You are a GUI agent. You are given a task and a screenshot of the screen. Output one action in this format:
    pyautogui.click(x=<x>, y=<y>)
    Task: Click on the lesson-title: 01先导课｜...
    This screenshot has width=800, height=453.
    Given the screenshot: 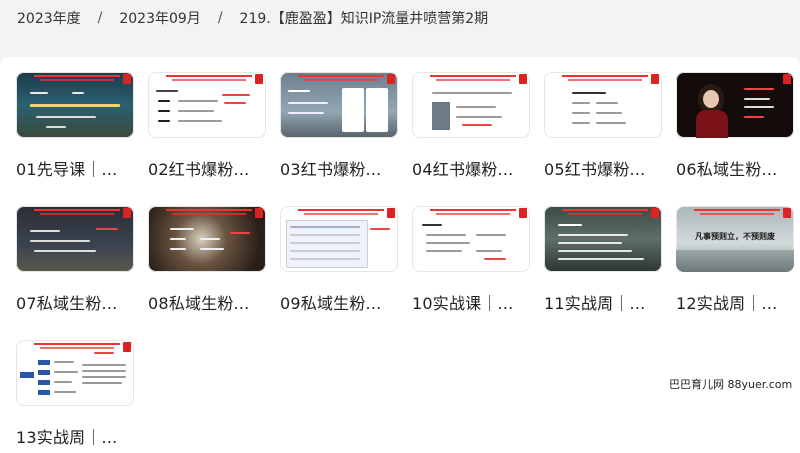 What is the action you would take?
    pyautogui.click(x=67, y=169)
    